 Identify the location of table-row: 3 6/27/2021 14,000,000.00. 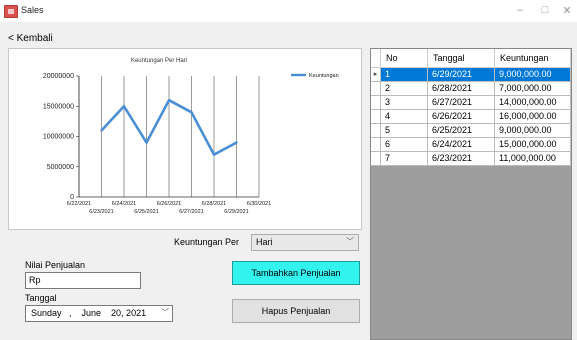
(471, 102).